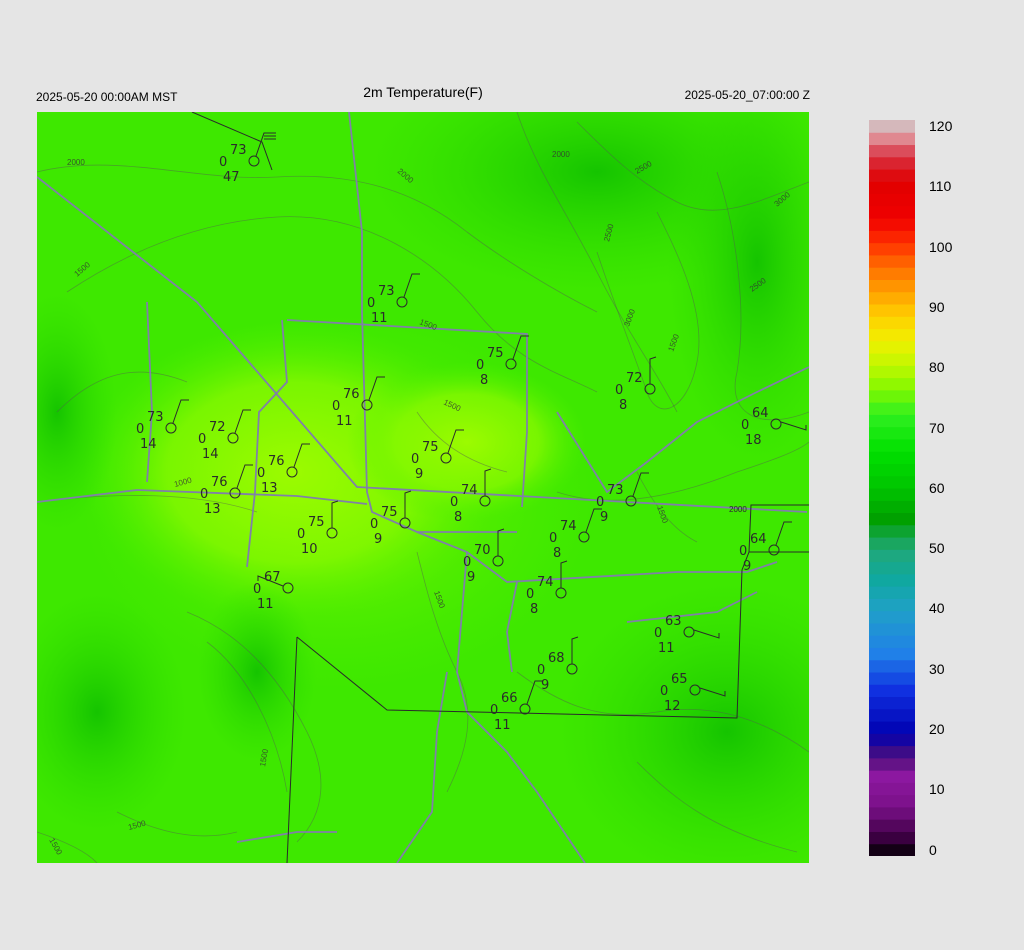 This screenshot has height=950, width=1024. What do you see at coordinates (937, 729) in the screenshot?
I see `colorbar-tick-label: 20` at bounding box center [937, 729].